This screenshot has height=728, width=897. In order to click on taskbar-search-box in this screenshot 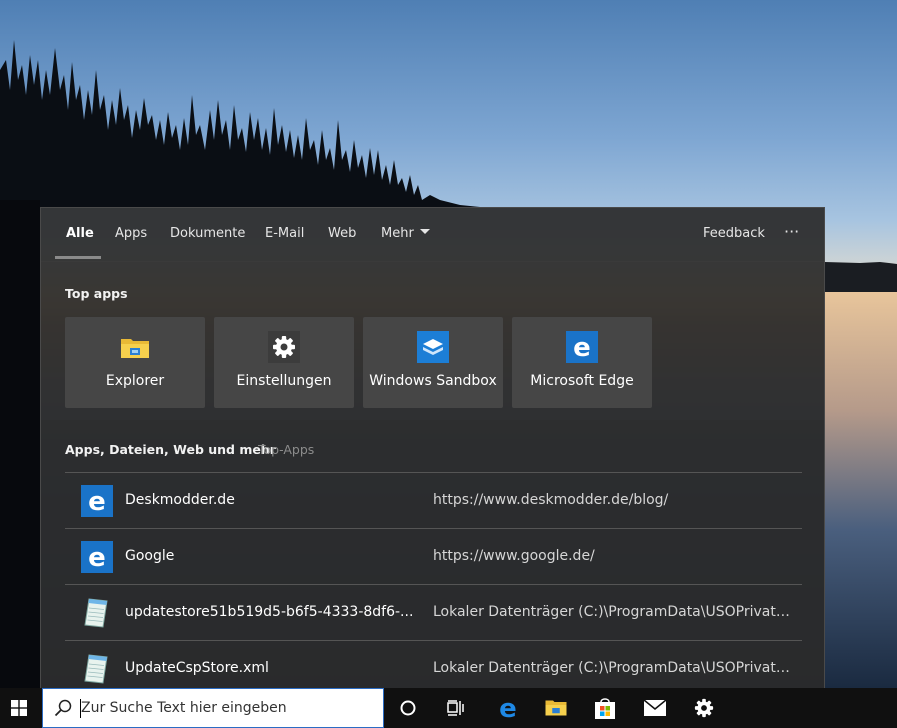, I will do `click(213, 708)`.